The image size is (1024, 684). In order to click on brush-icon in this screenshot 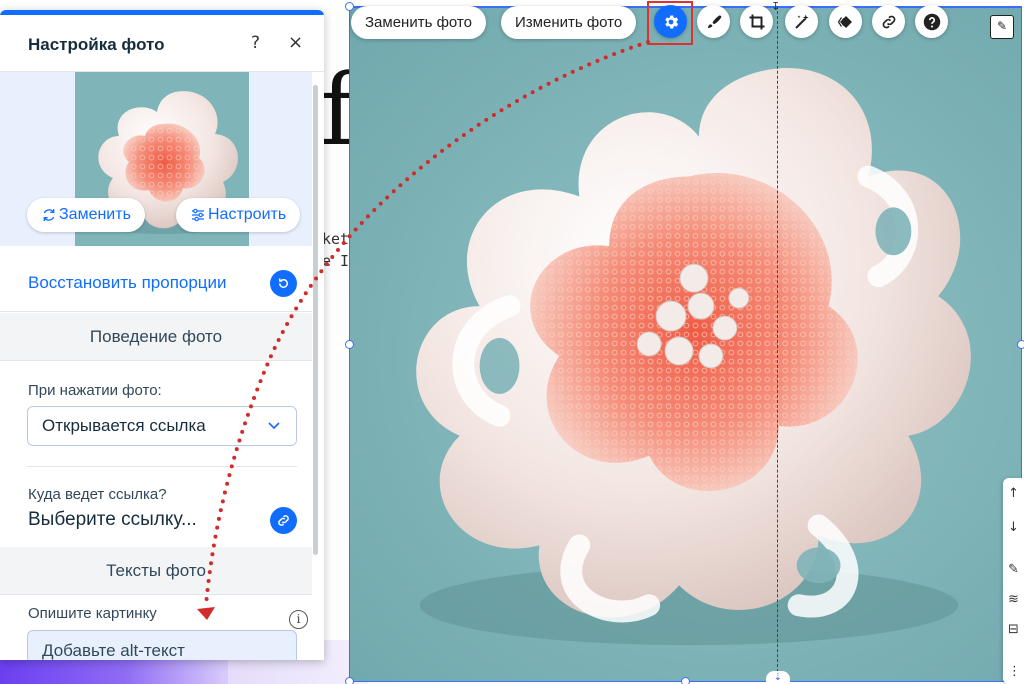, I will do `click(714, 21)`.